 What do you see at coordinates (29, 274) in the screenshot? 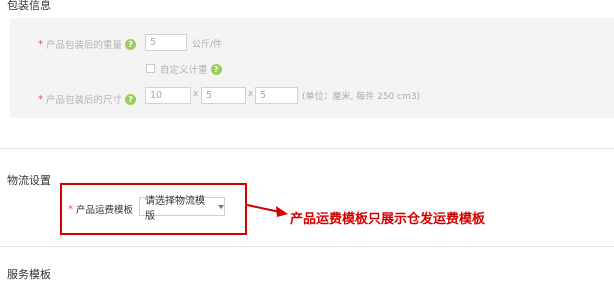
I see `service-section-title: 服务模板` at bounding box center [29, 274].